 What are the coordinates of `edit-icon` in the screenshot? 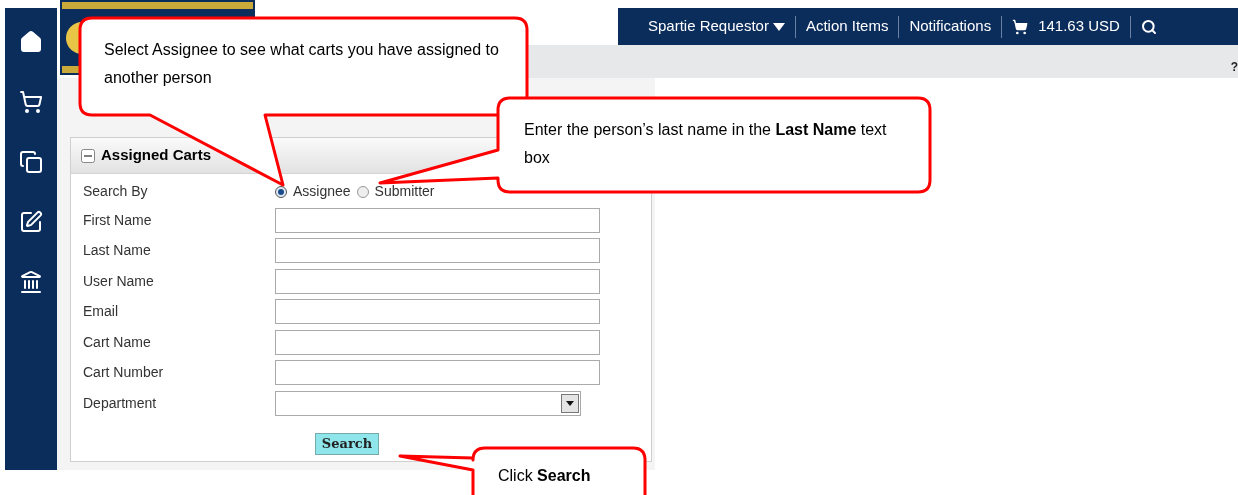 It's located at (31, 222).